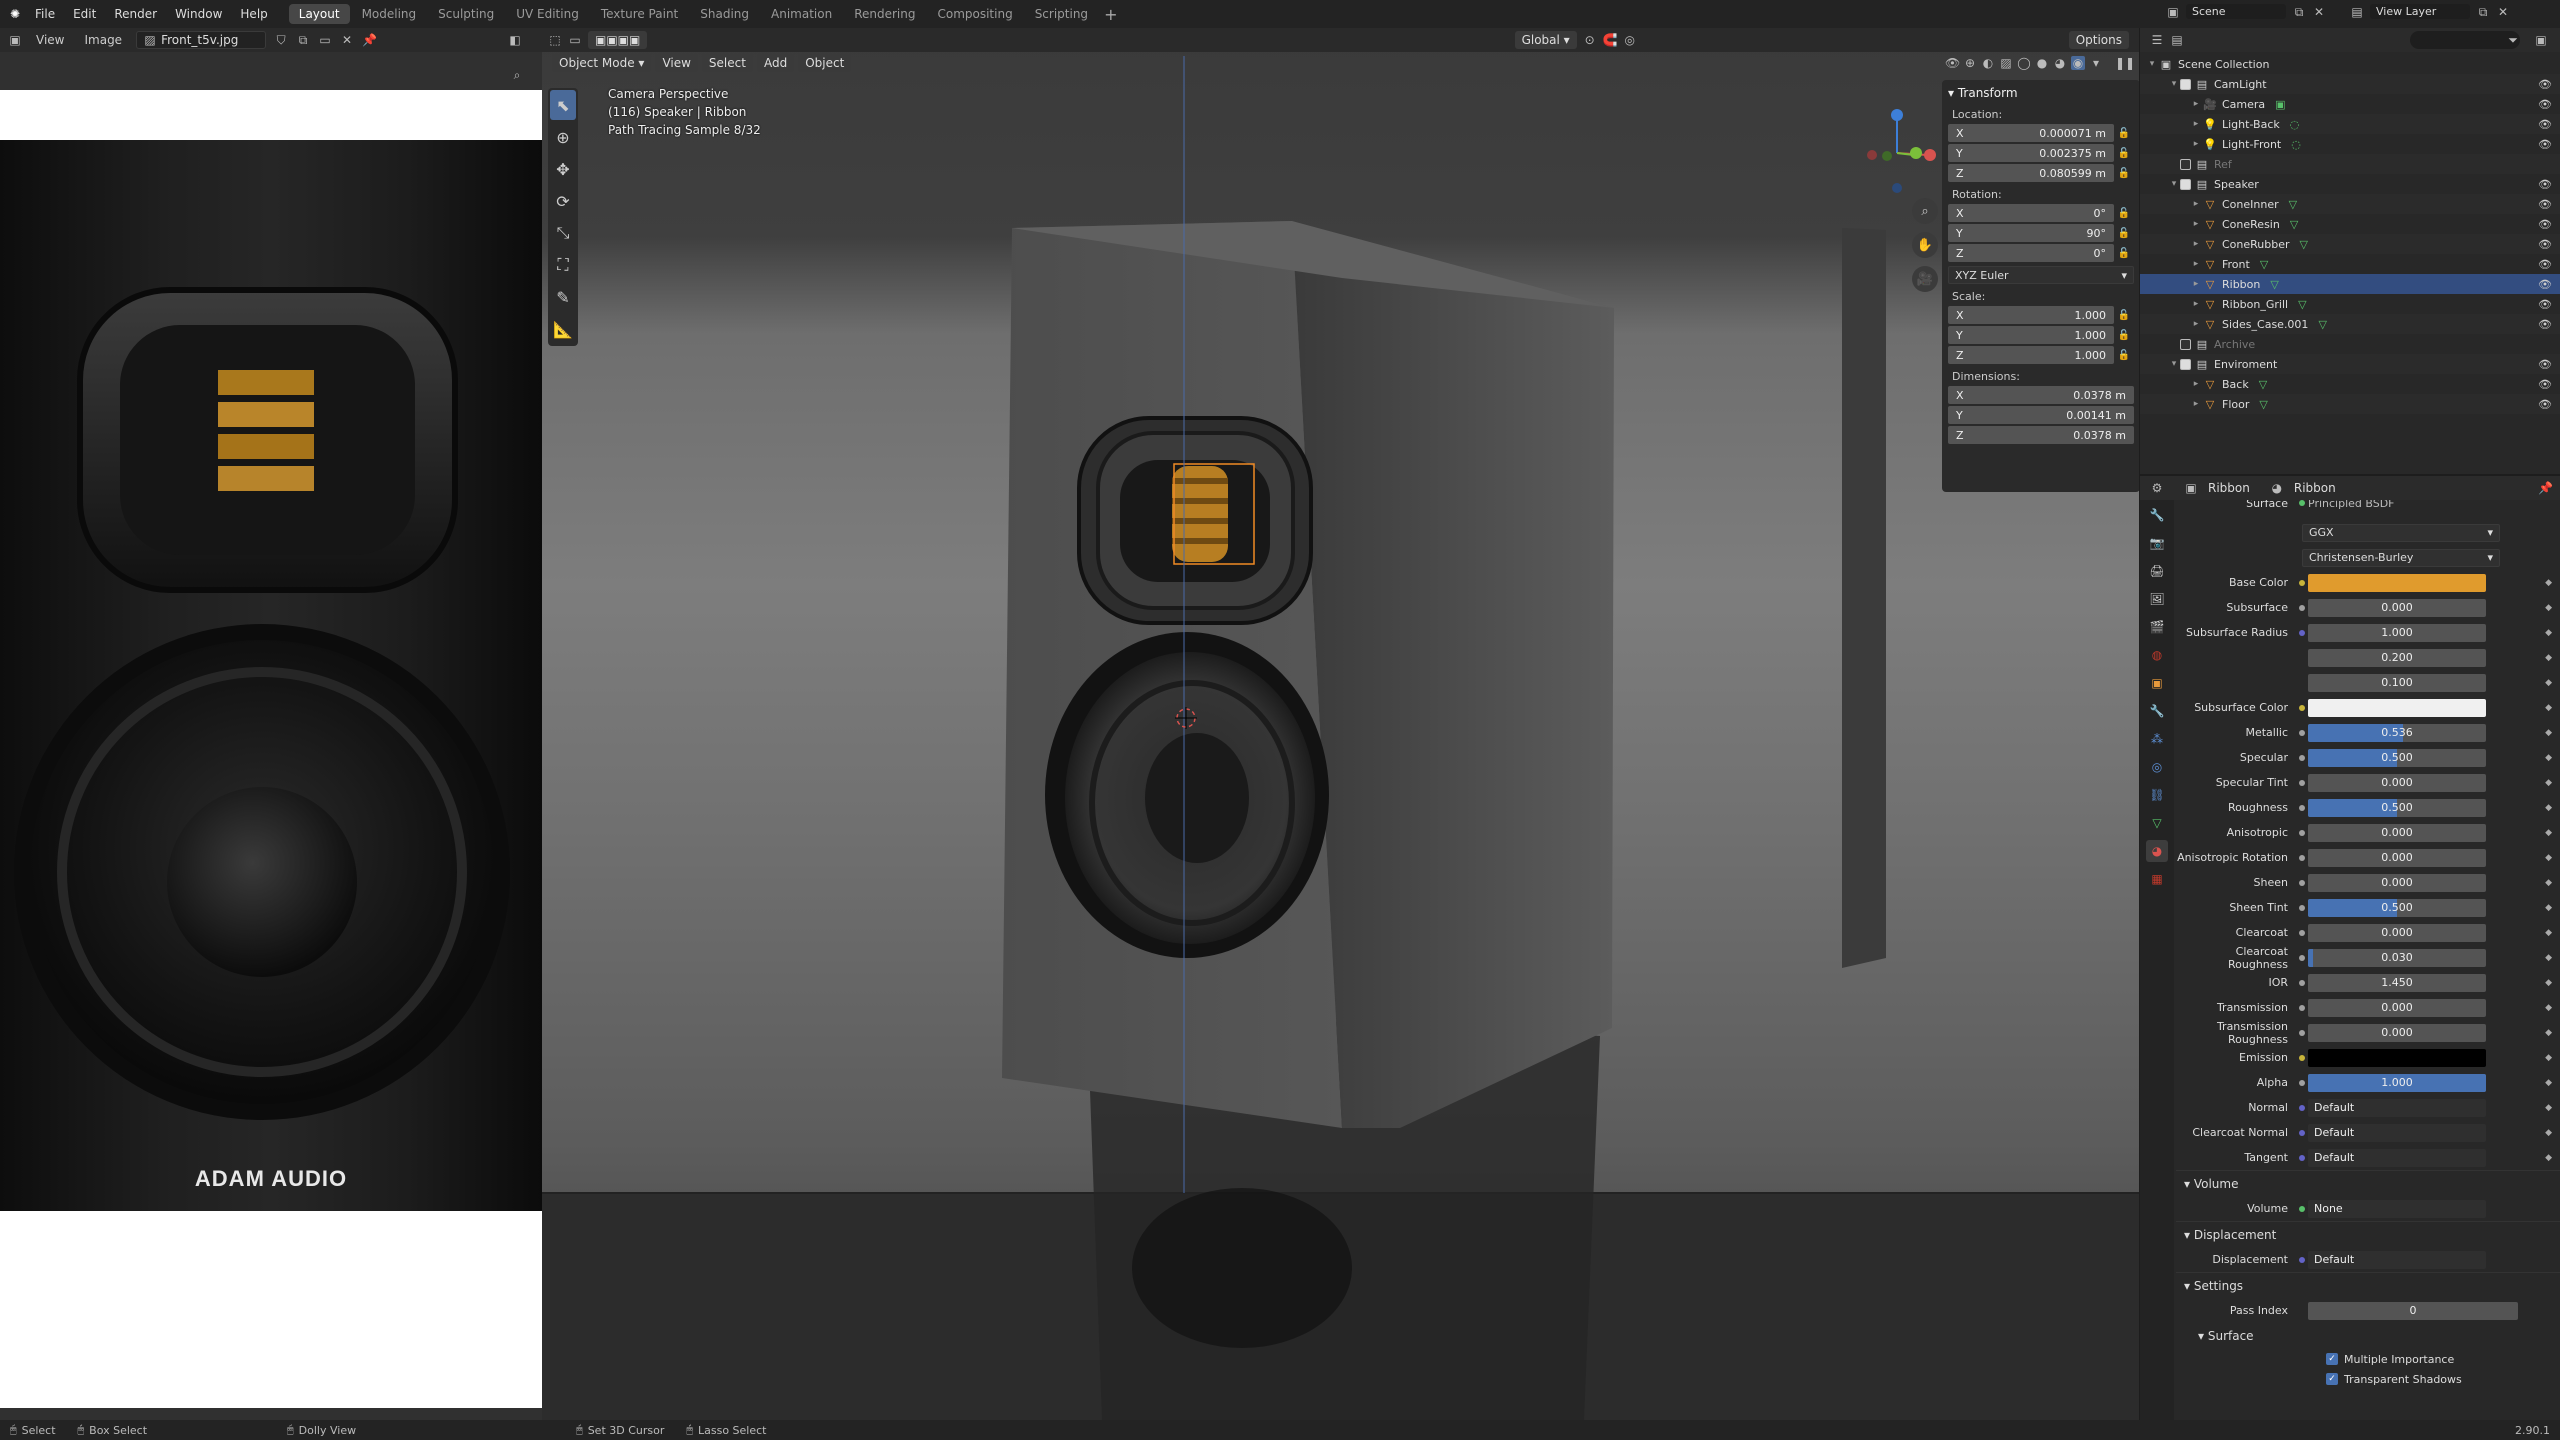 The image size is (2560, 1440). I want to click on add-workspace-icon: +, so click(1110, 14).